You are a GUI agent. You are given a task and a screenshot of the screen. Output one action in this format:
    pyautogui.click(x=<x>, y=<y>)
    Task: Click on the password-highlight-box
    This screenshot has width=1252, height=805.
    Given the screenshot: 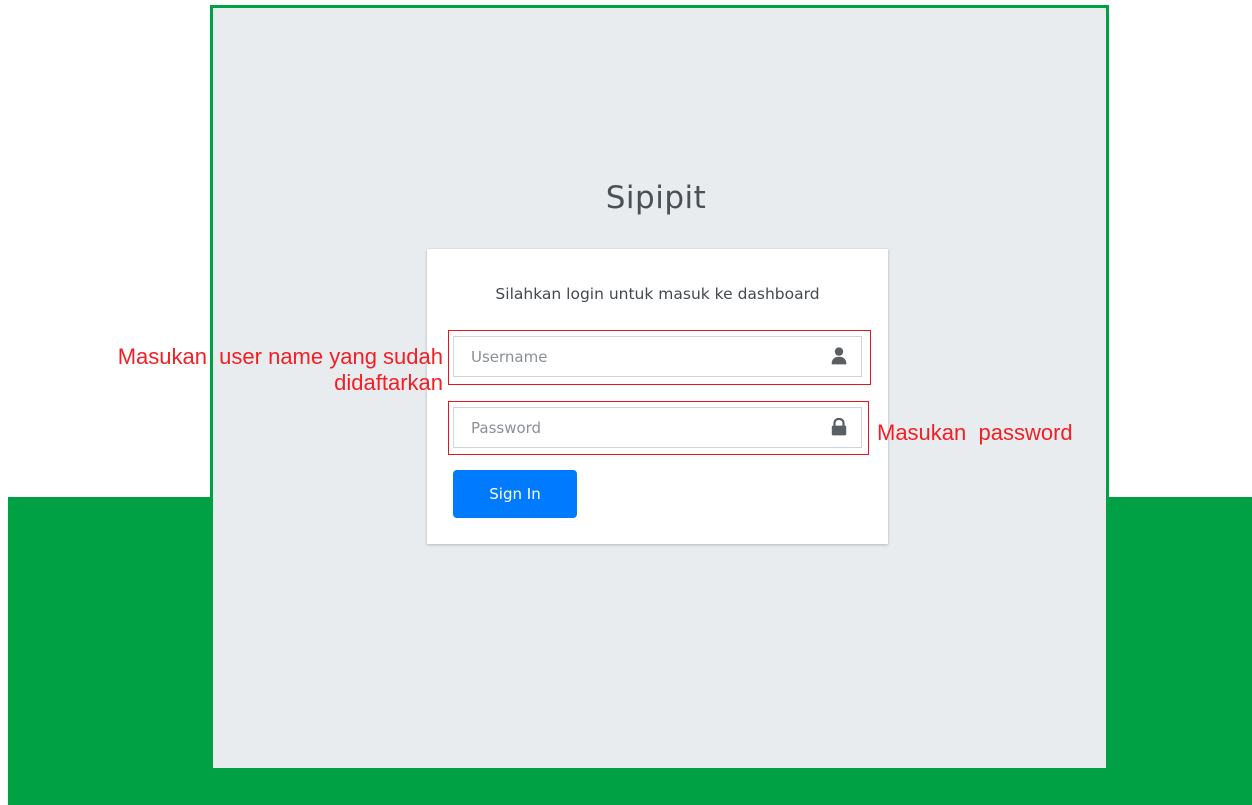 What is the action you would take?
    pyautogui.click(x=658, y=428)
    